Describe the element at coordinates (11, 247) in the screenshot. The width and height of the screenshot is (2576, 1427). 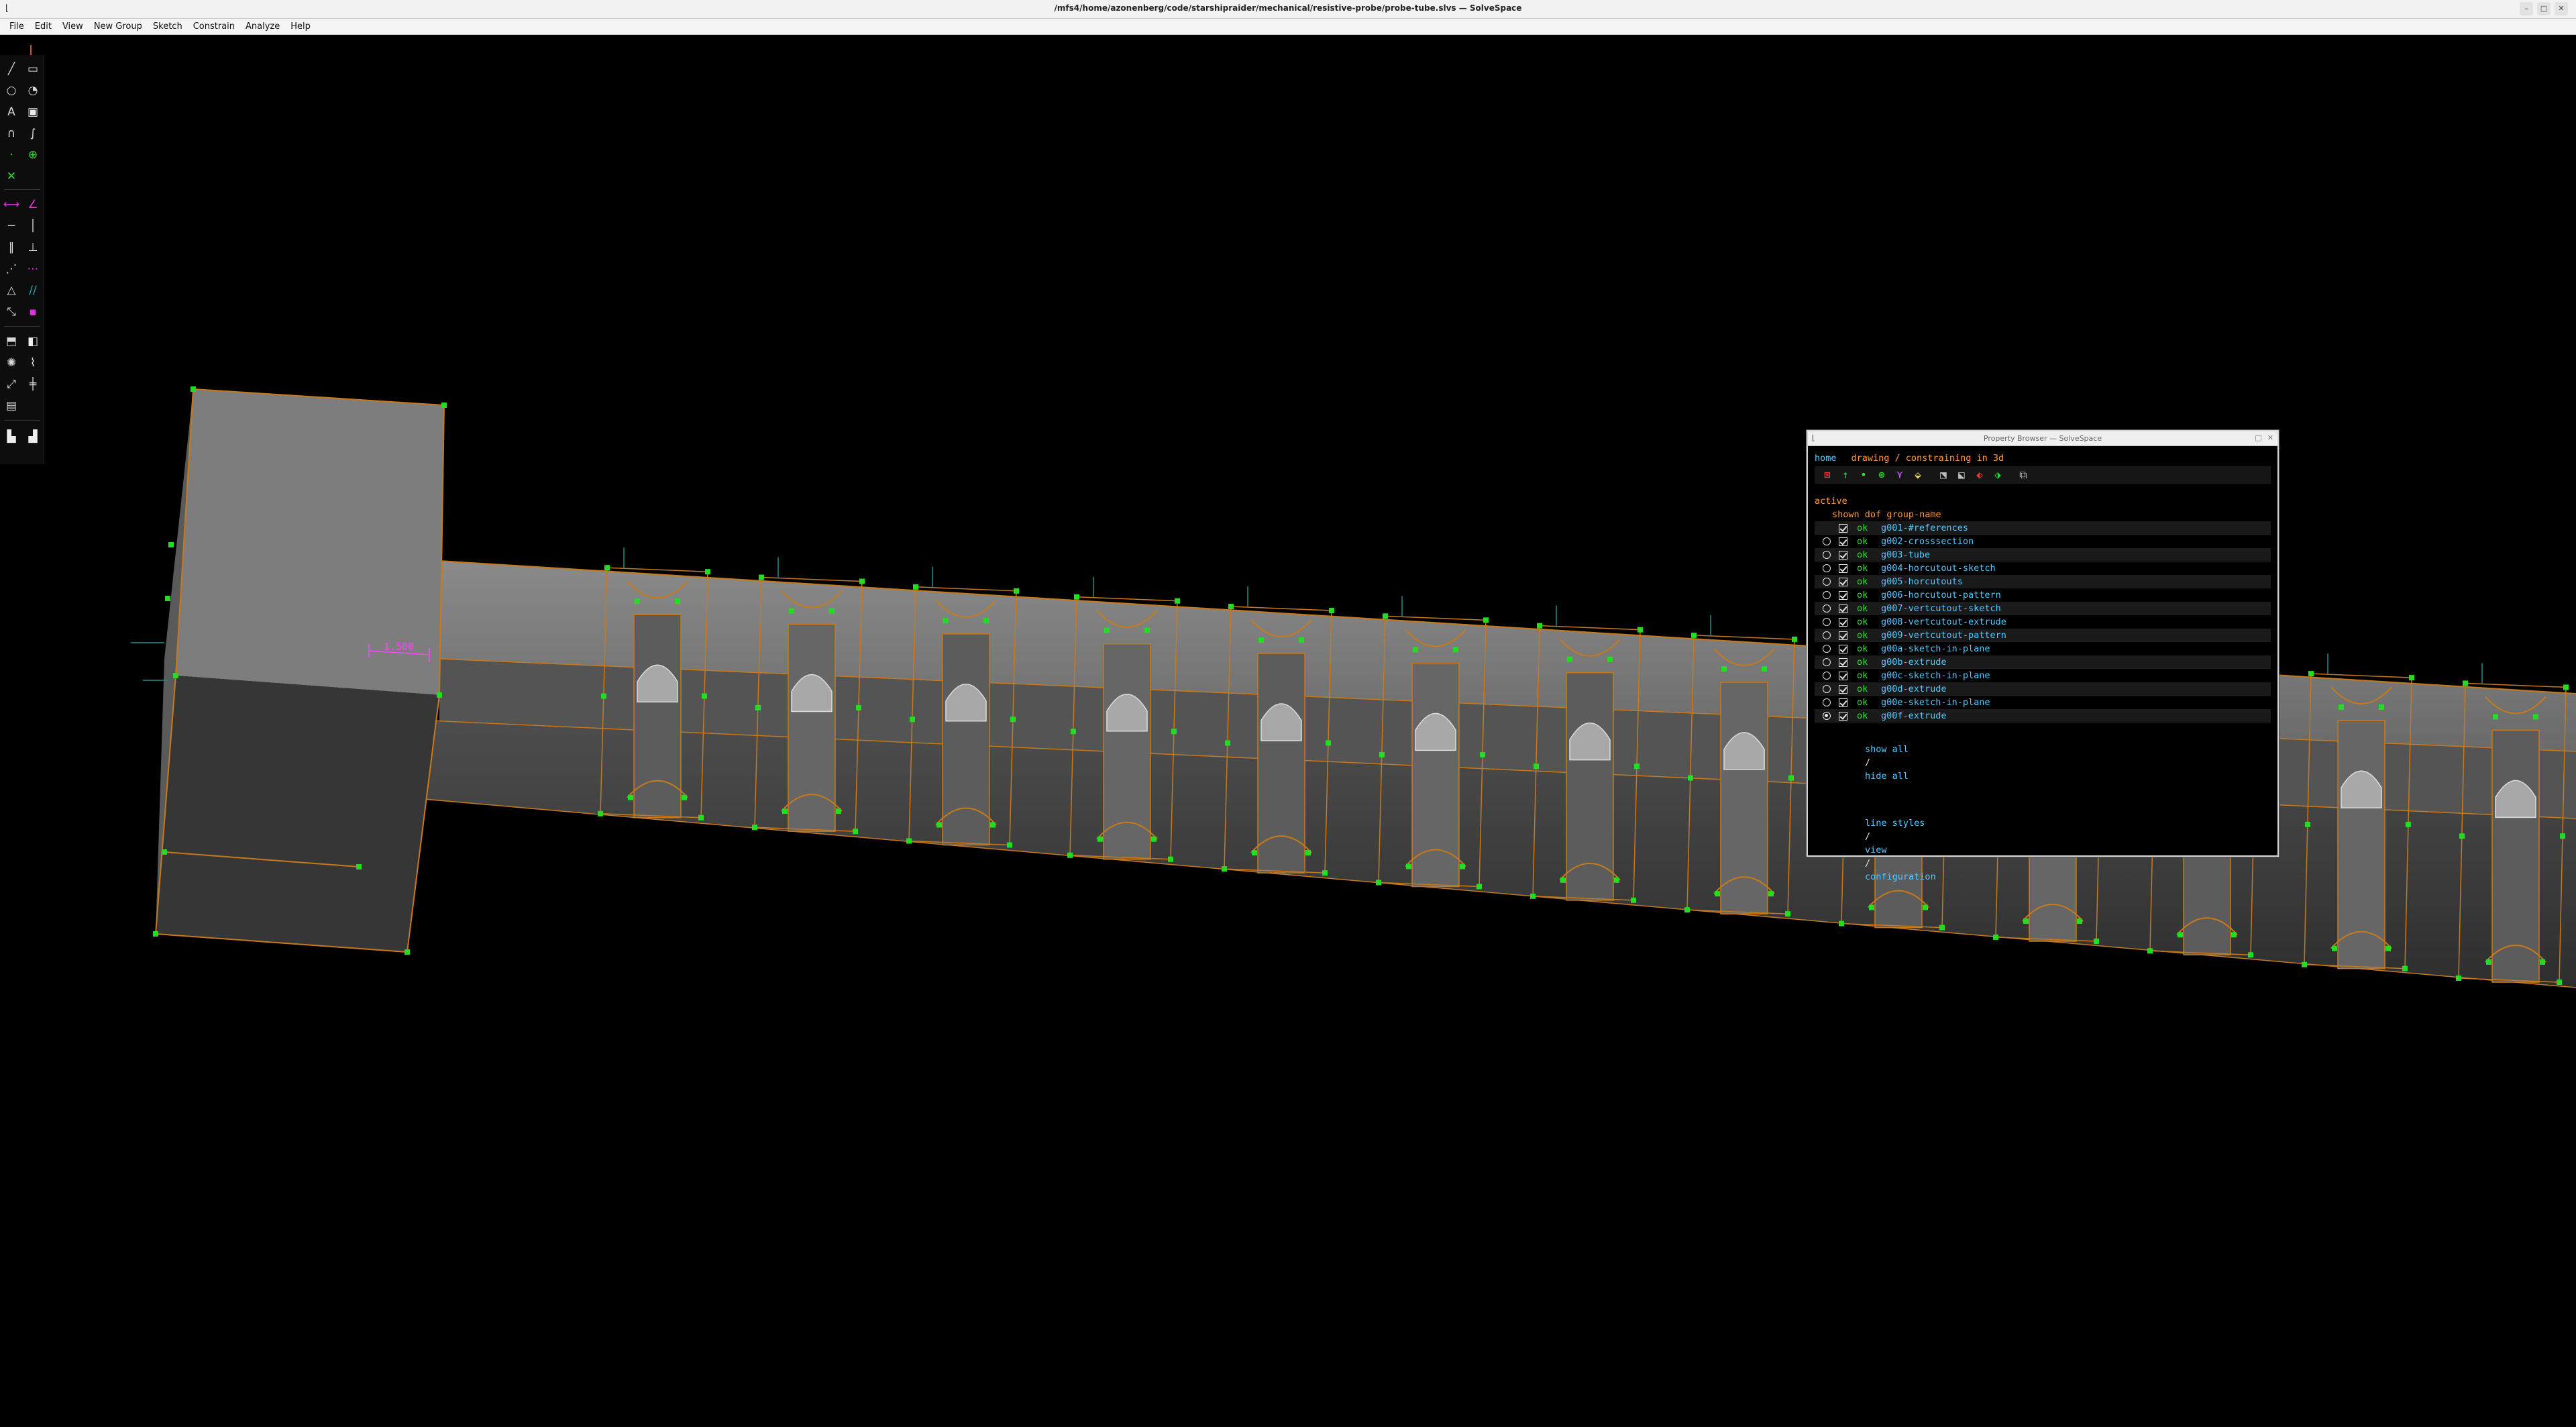
I see `parallel-icon: ∥` at that location.